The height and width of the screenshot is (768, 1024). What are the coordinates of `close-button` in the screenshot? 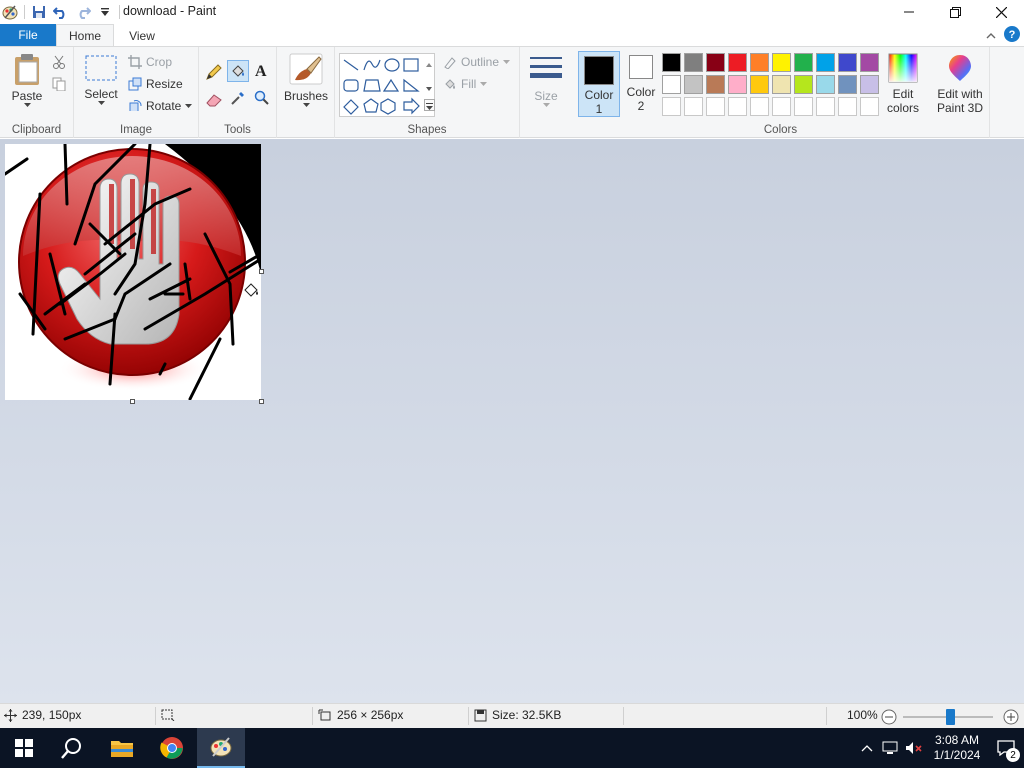 It's located at (1001, 12).